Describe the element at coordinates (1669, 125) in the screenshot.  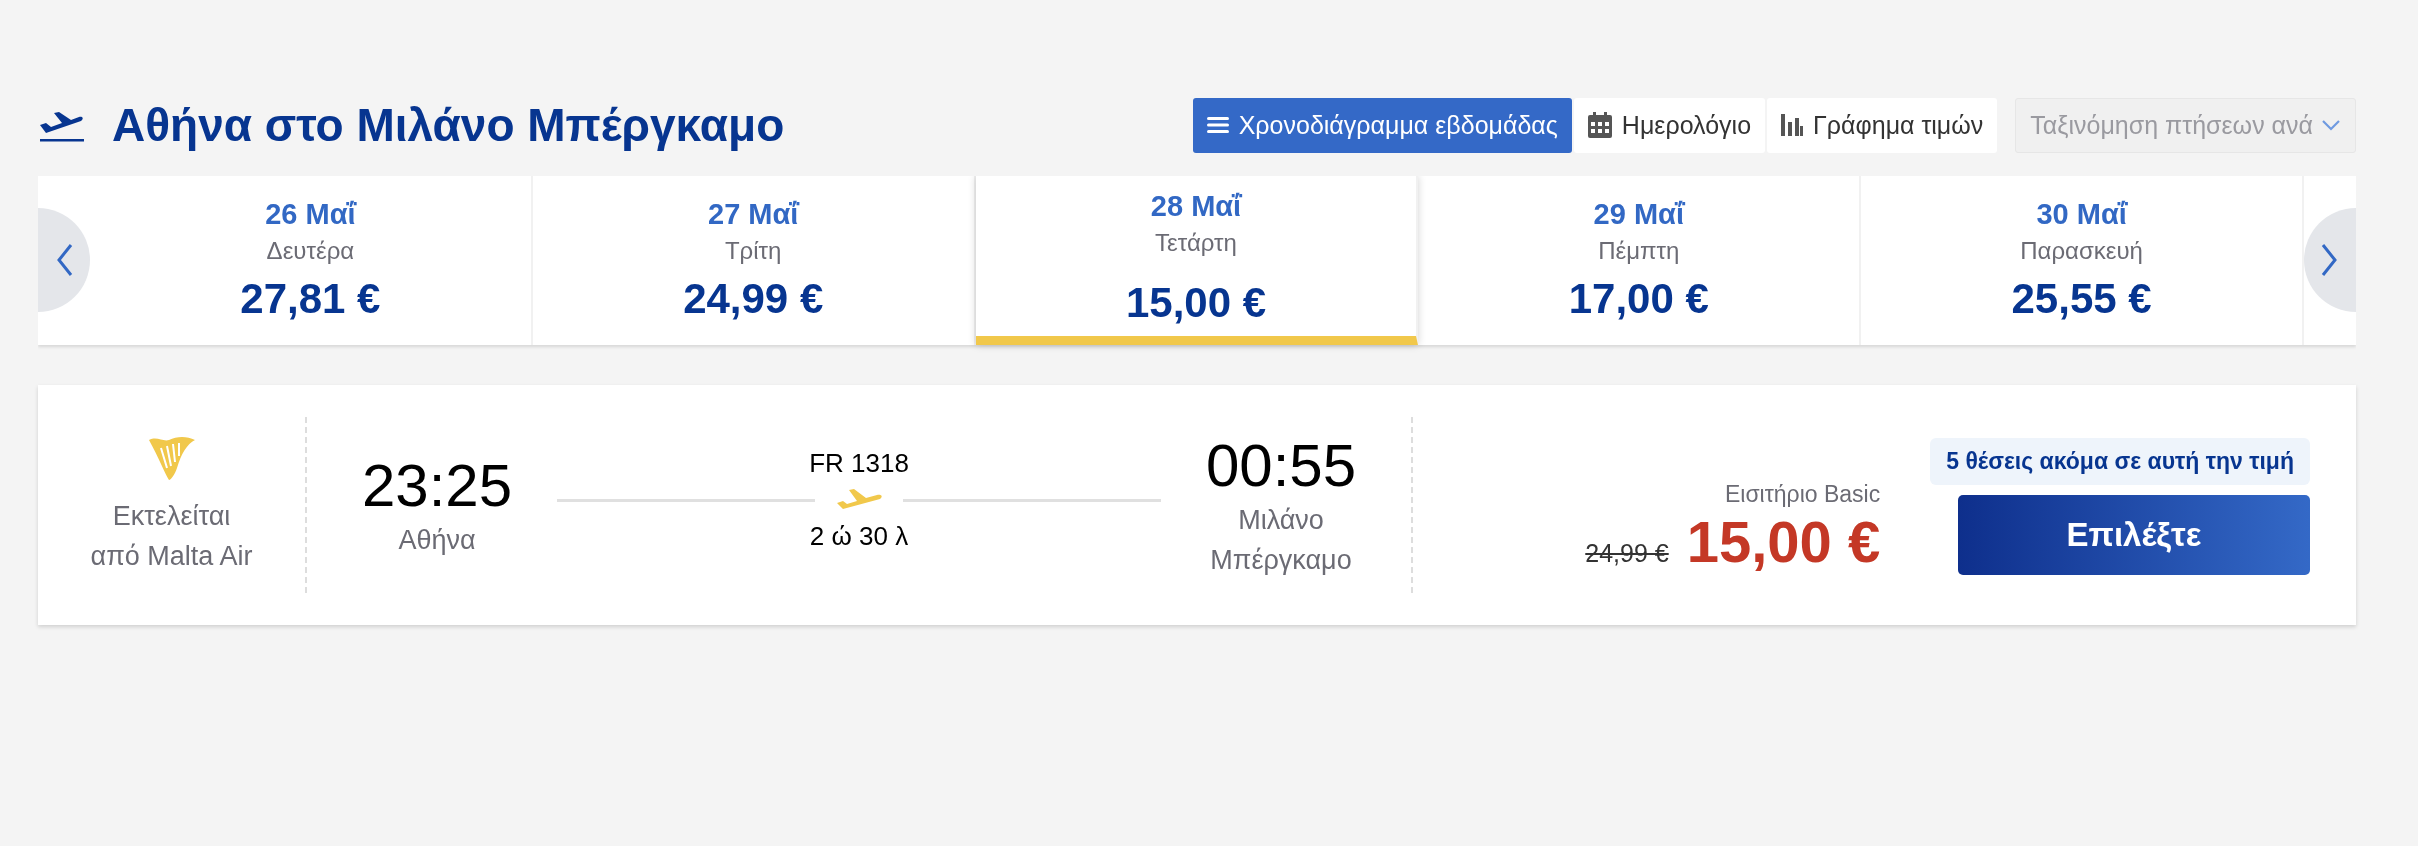
I see `view-tab: Ημερολόγιο` at that location.